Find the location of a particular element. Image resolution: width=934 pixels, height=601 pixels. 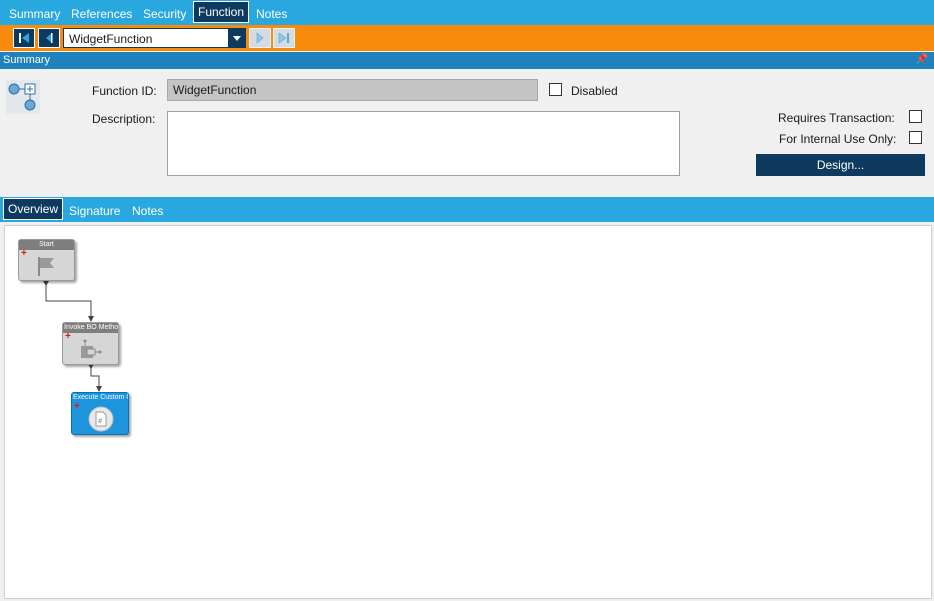

tab-function: Function is located at coordinates (221, 12).